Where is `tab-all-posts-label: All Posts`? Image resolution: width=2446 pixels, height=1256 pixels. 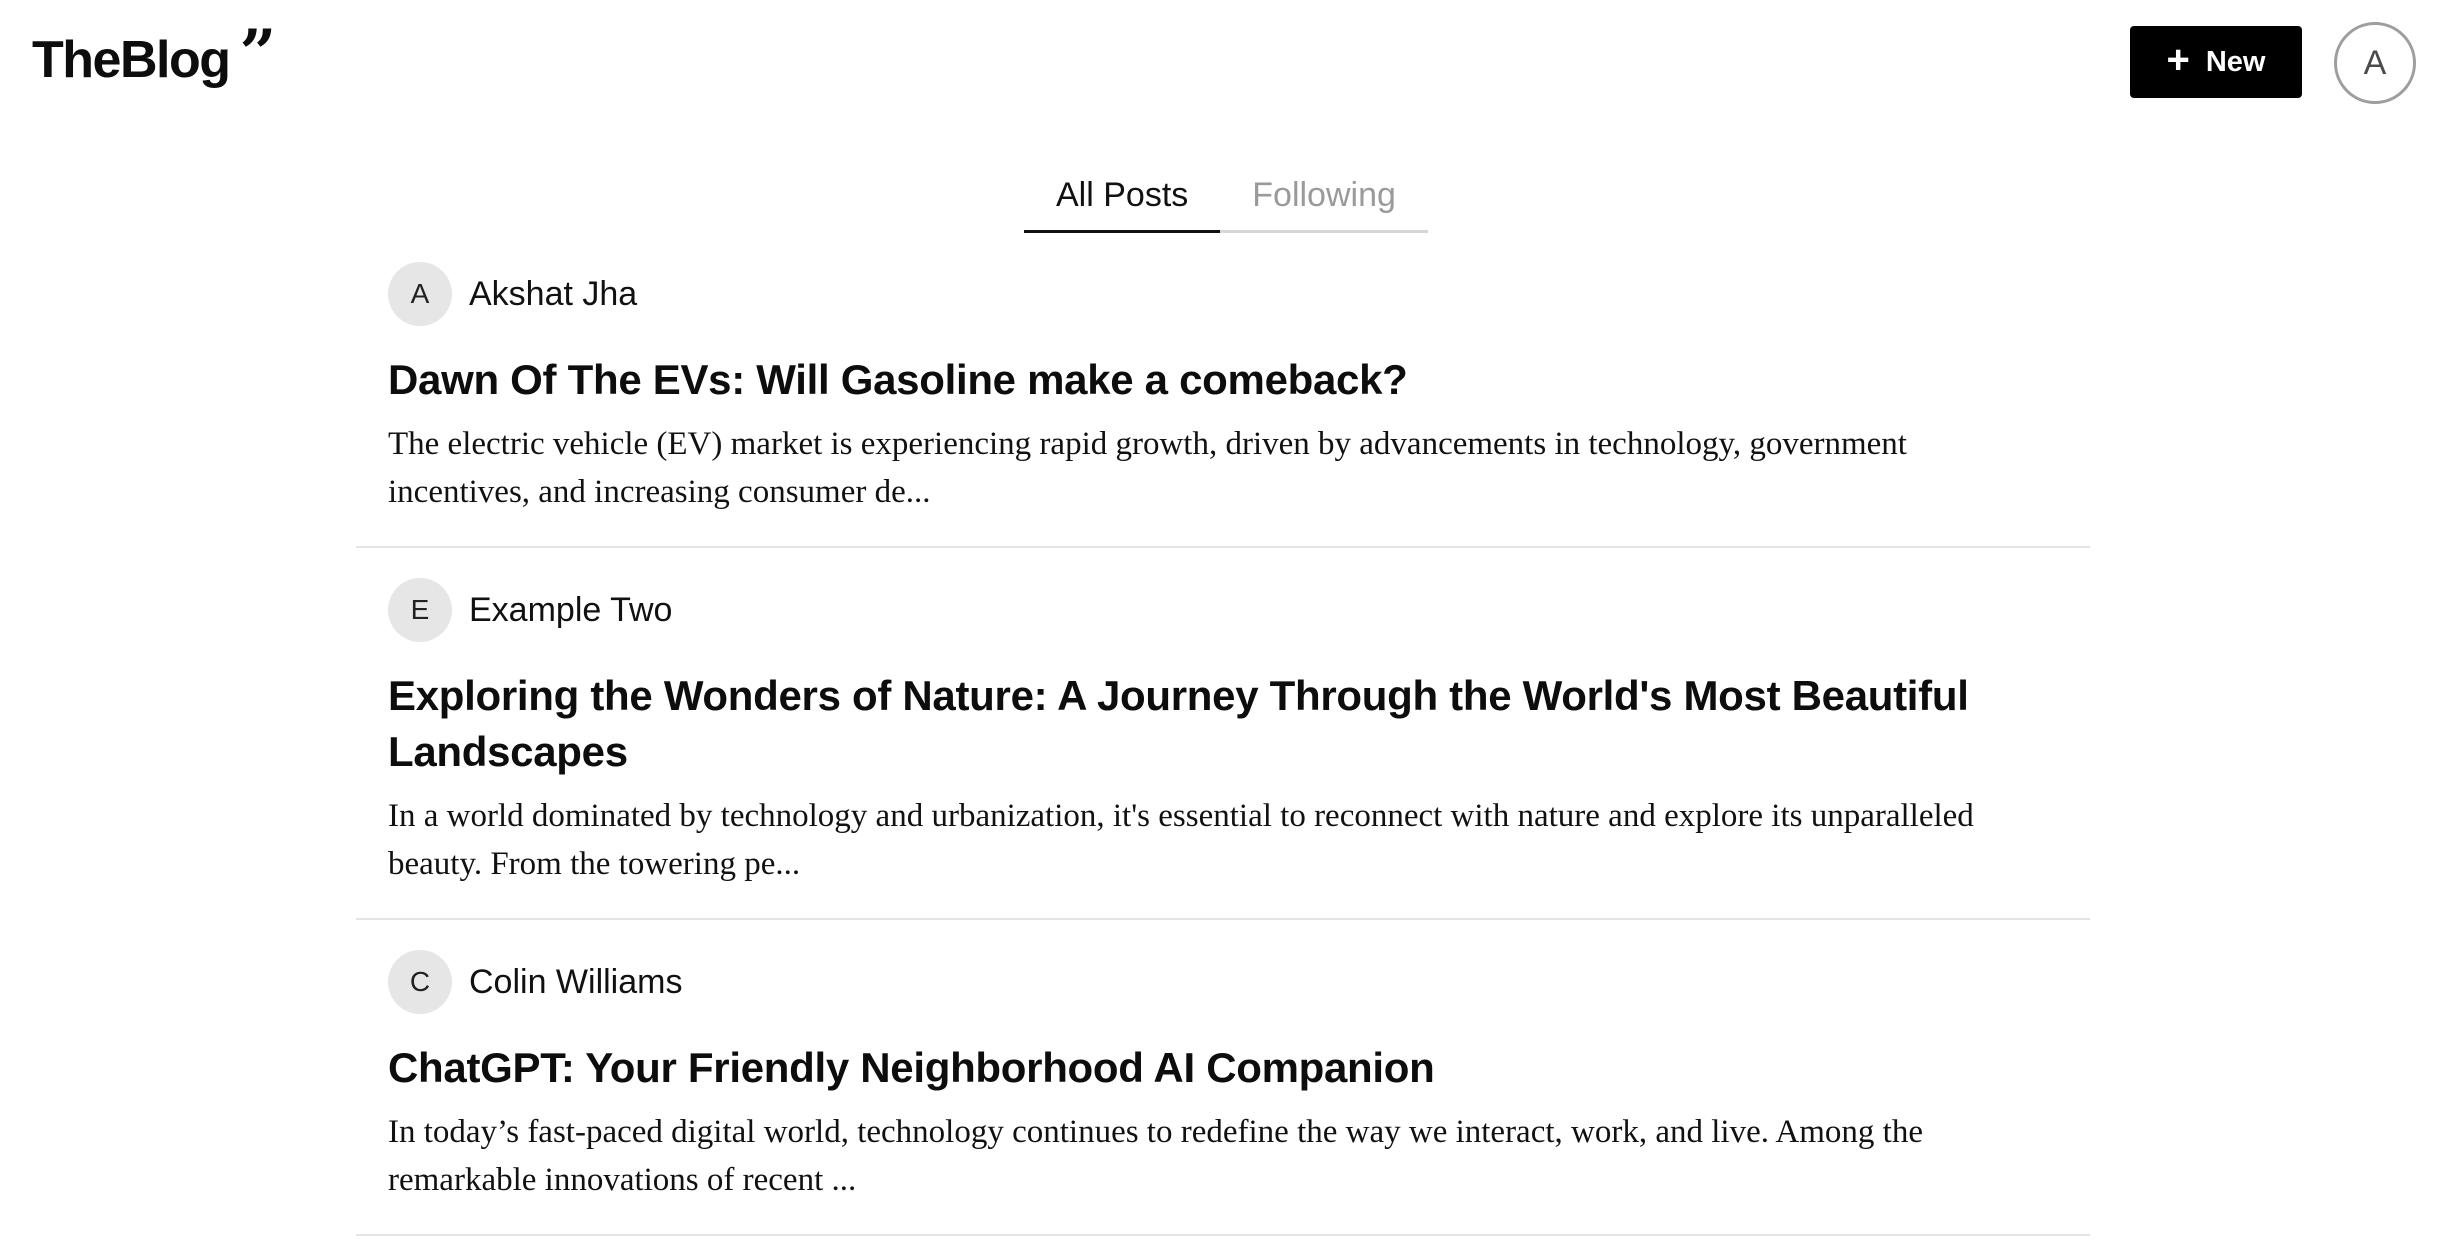
tab-all-posts-label: All Posts is located at coordinates (1122, 194).